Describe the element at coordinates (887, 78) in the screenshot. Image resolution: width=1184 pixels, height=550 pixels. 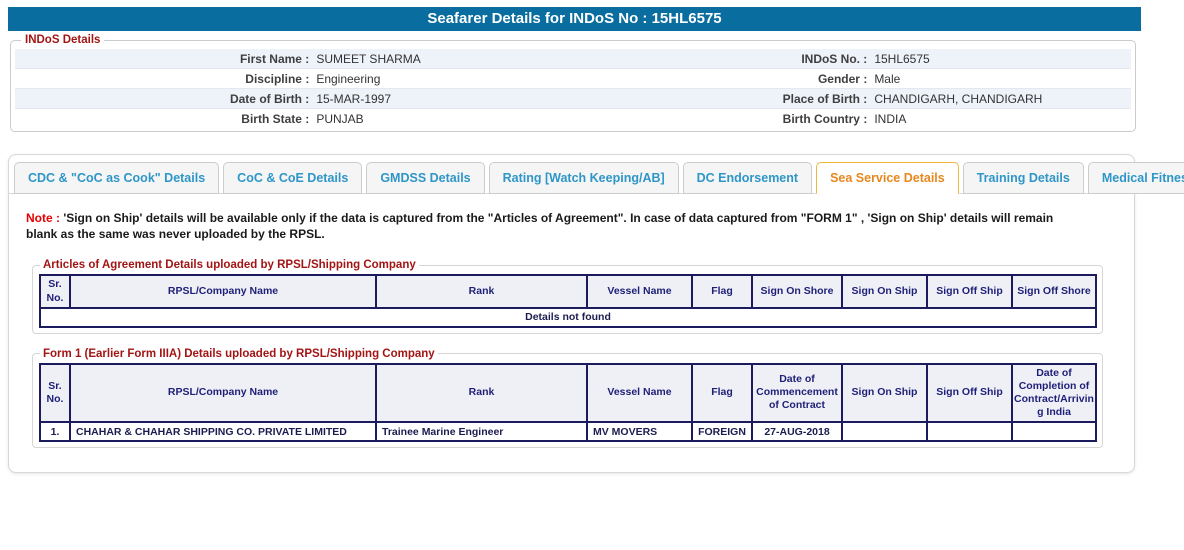
I see `gender-value: Male` at that location.